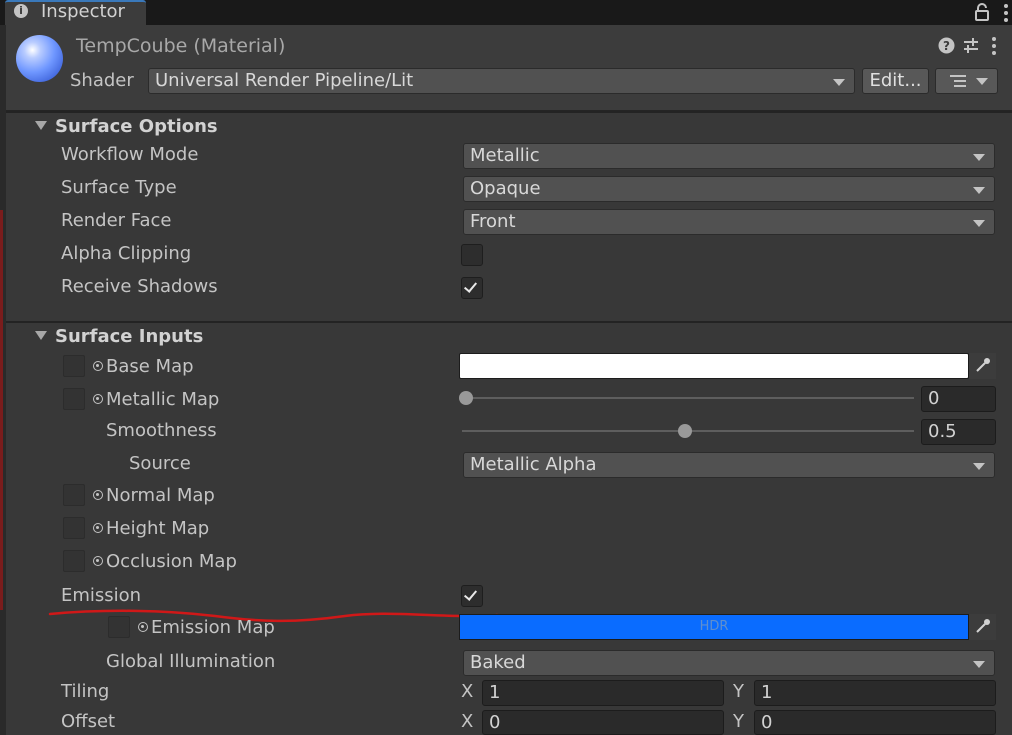  Describe the element at coordinates (85, 691) in the screenshot. I see `tiling-label: Tiling` at that location.